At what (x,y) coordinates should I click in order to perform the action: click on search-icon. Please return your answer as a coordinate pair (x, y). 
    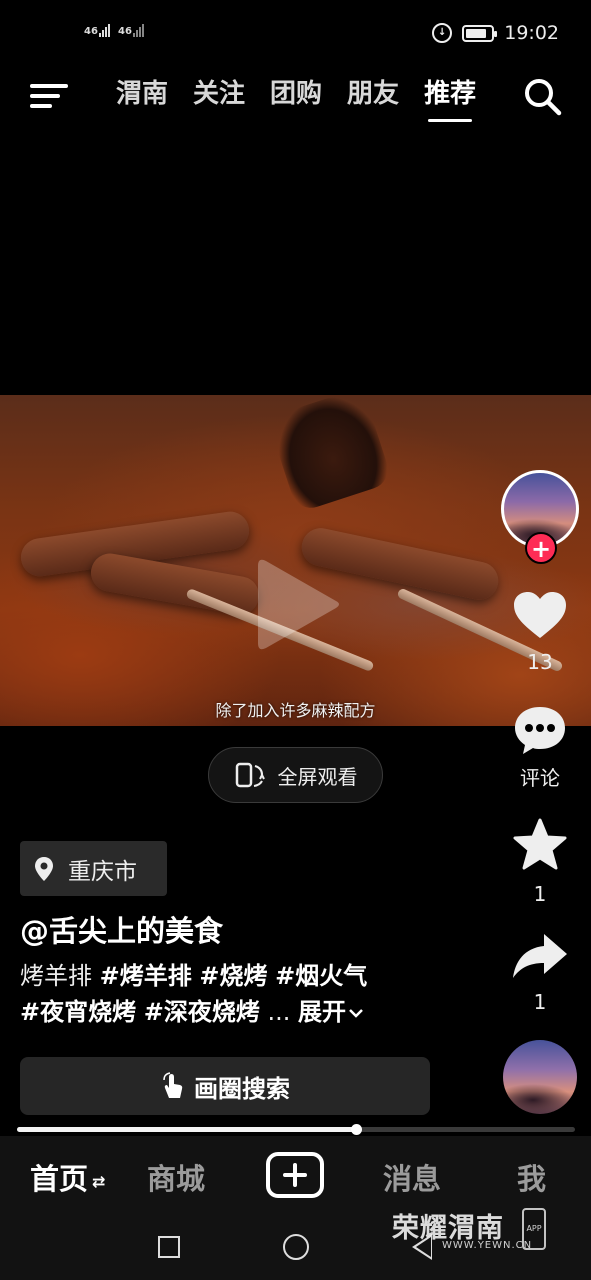
    Looking at the image, I should click on (542, 96).